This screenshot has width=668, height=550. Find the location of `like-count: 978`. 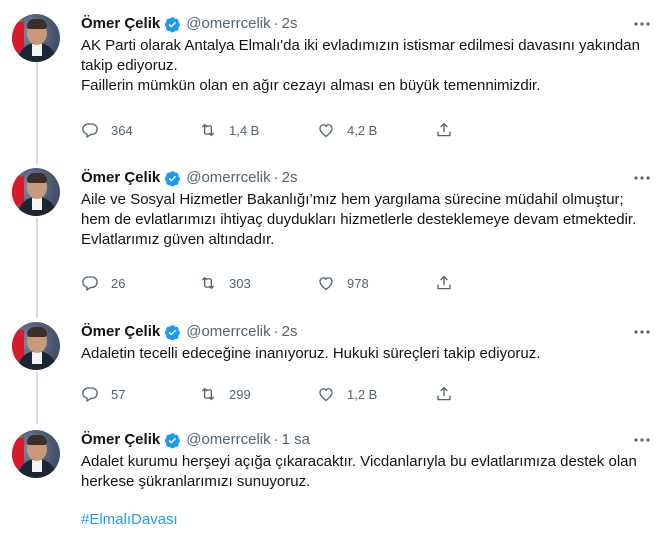

like-count: 978 is located at coordinates (358, 283).